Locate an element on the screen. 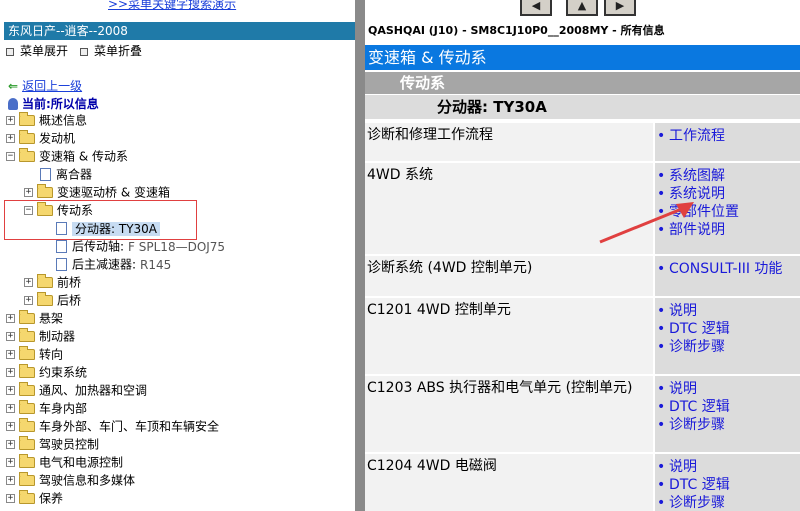 The height and width of the screenshot is (511, 800). tree-item-electrical: + 电气和电源控制 is located at coordinates (64, 462).